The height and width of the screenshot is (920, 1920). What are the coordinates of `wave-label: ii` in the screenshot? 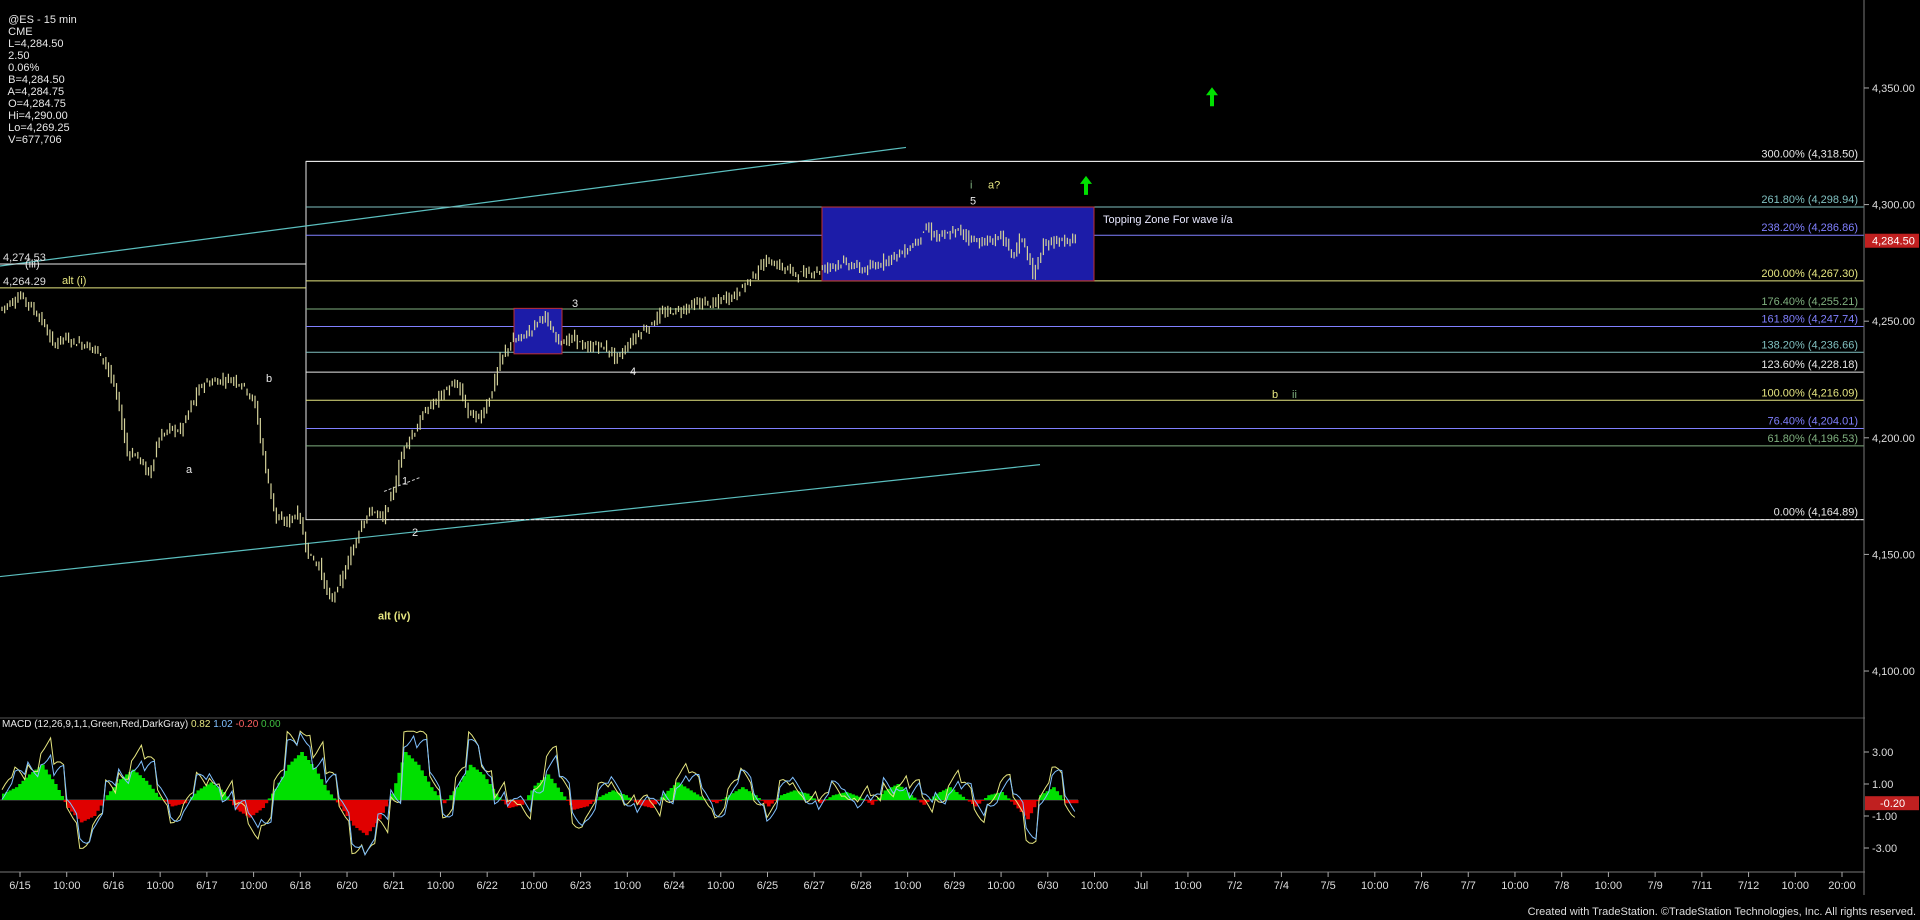 It's located at (1294, 395).